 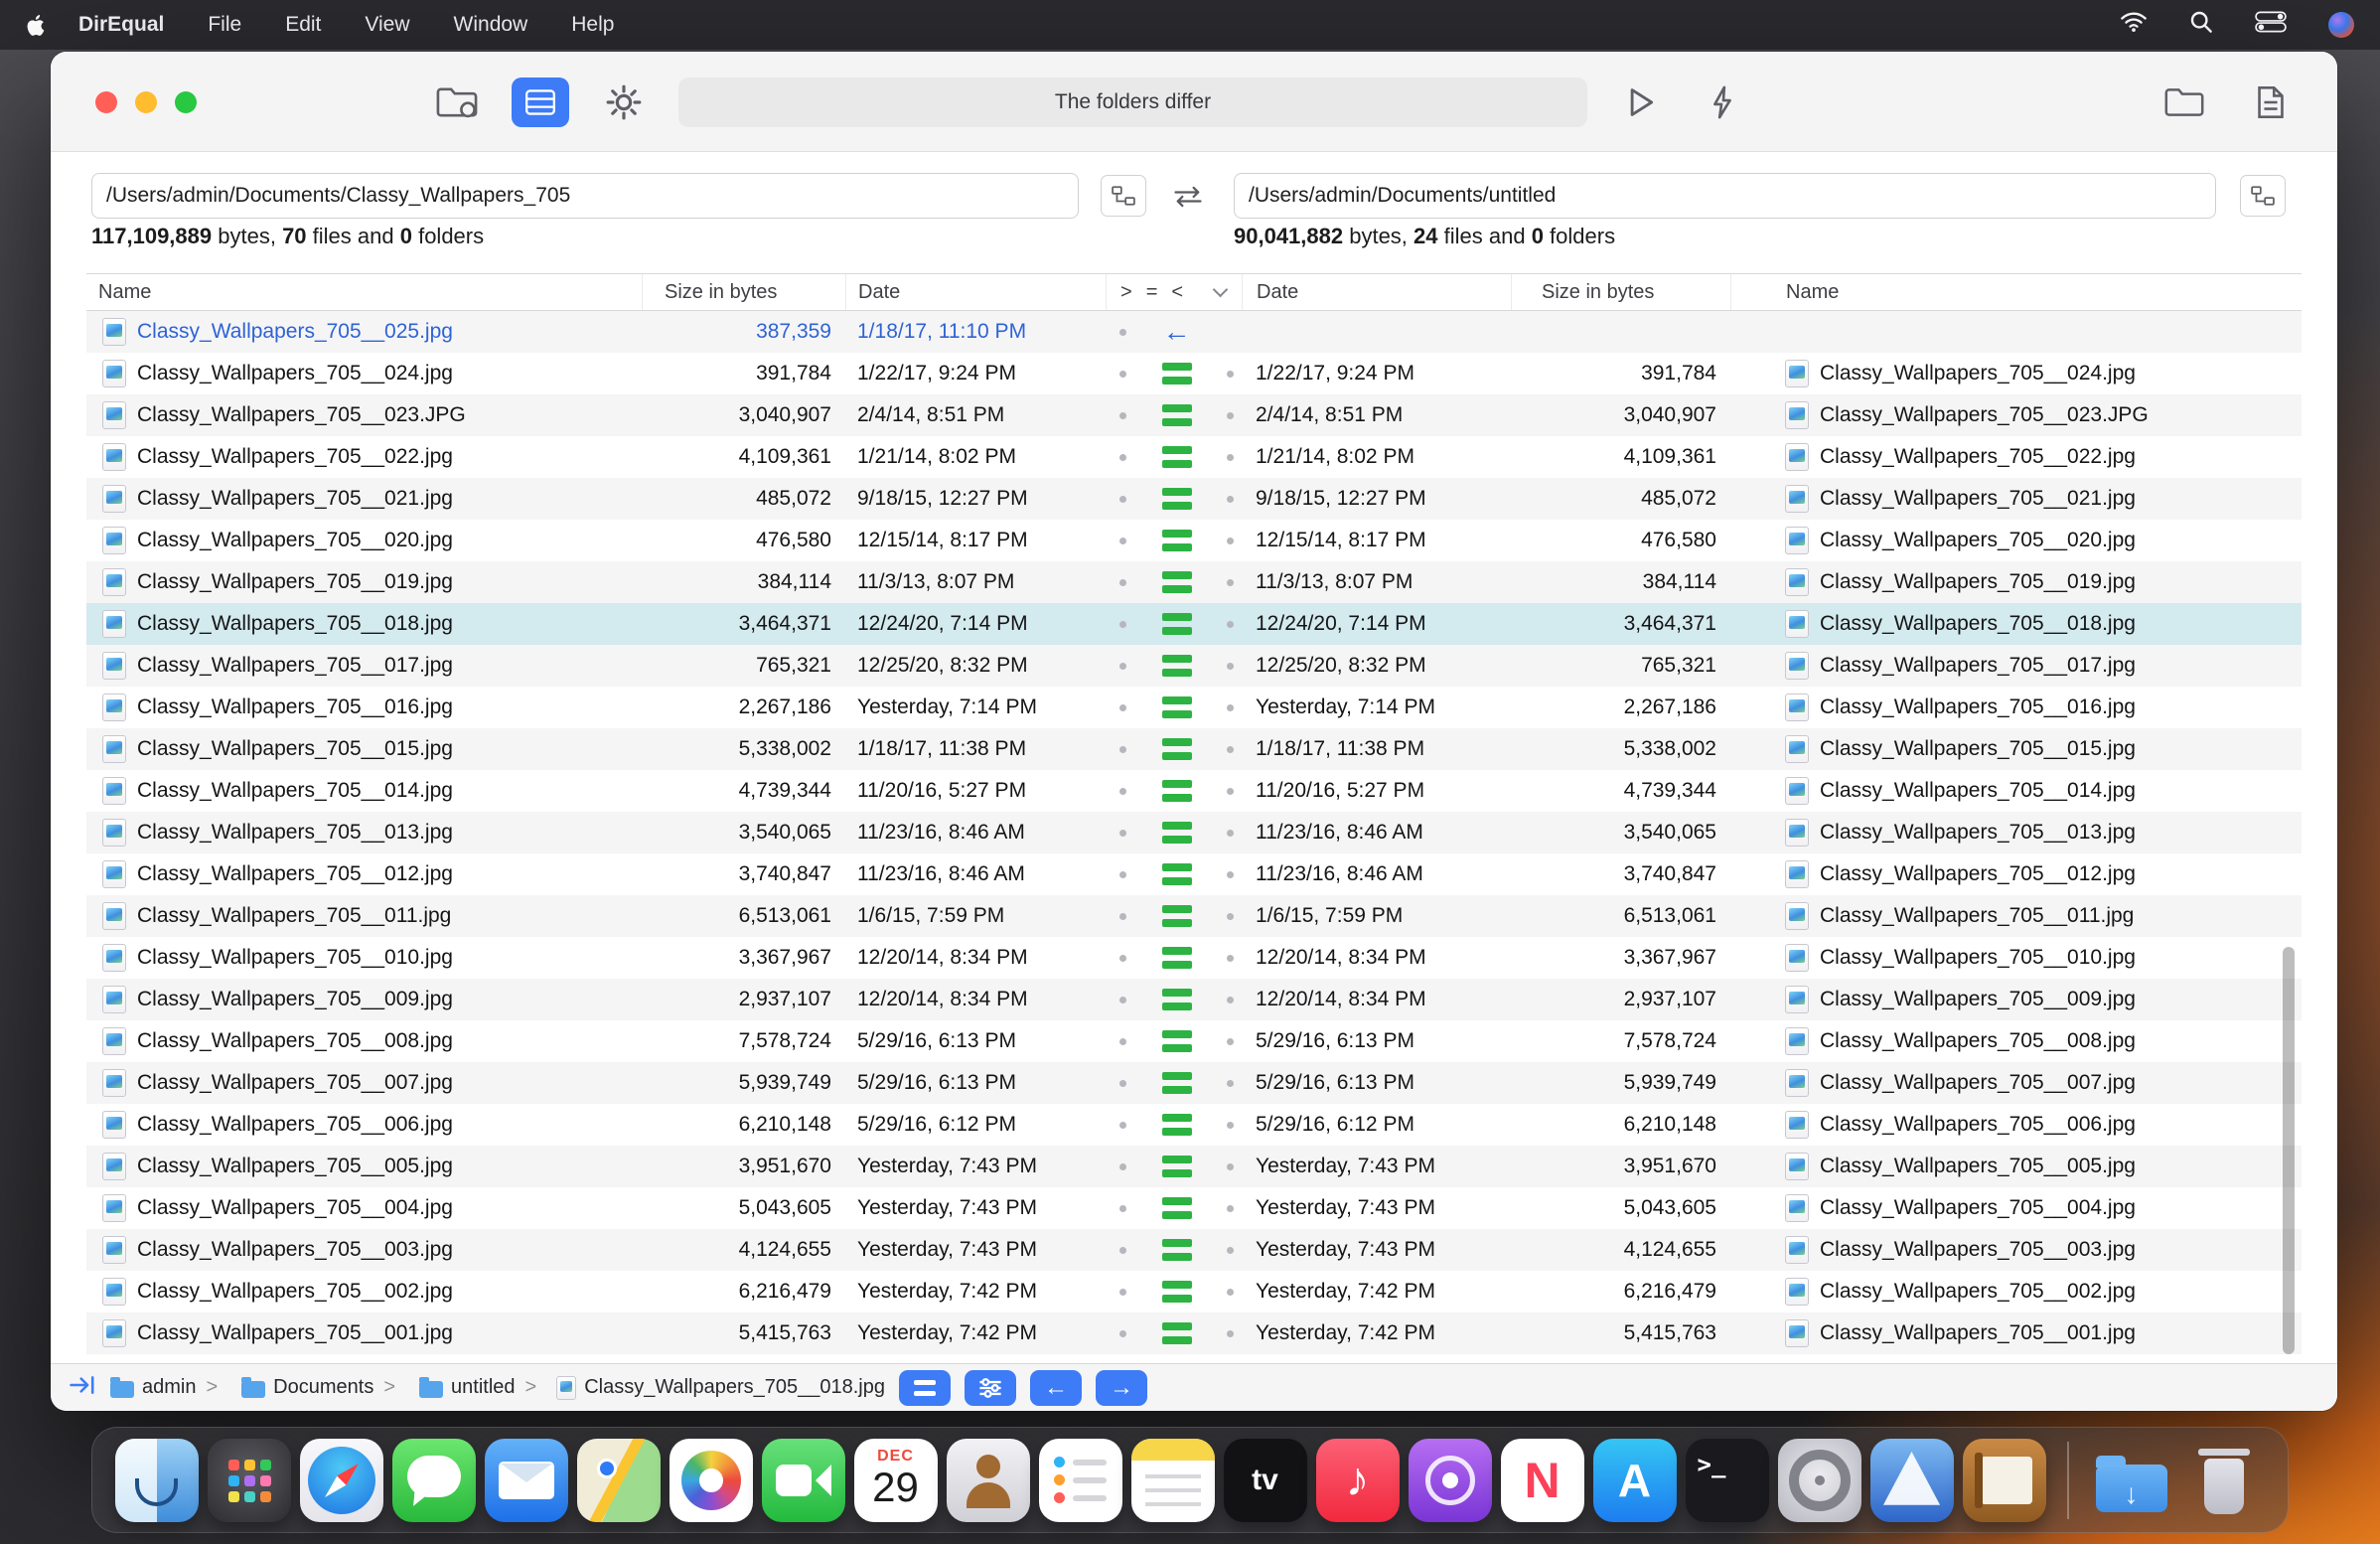 I want to click on file-name-cell: Classy_Wallpapers_705__005.jpg, so click(x=364, y=1166).